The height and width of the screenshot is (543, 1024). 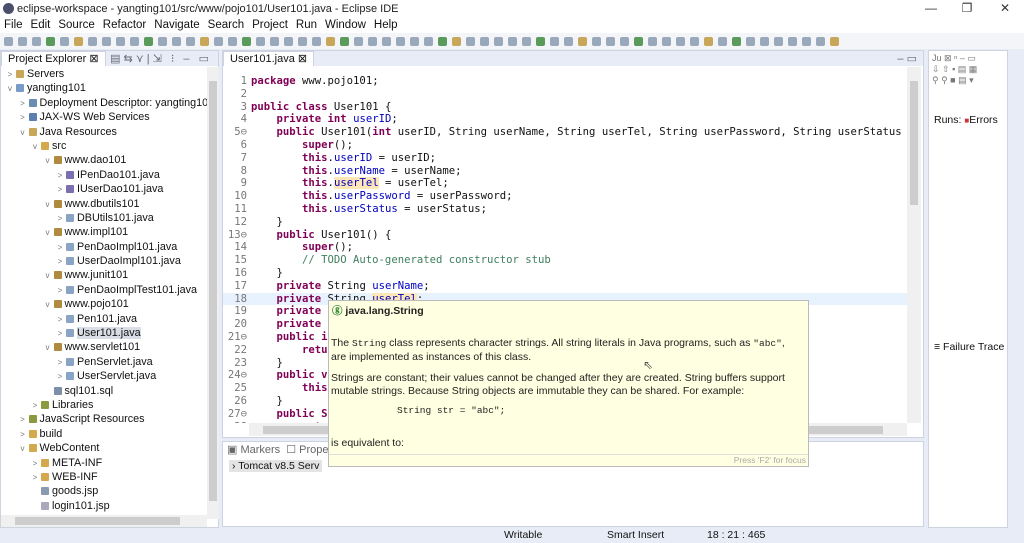 What do you see at coordinates (103, 204) in the screenshot?
I see `tree-item: v www.dbutils101` at bounding box center [103, 204].